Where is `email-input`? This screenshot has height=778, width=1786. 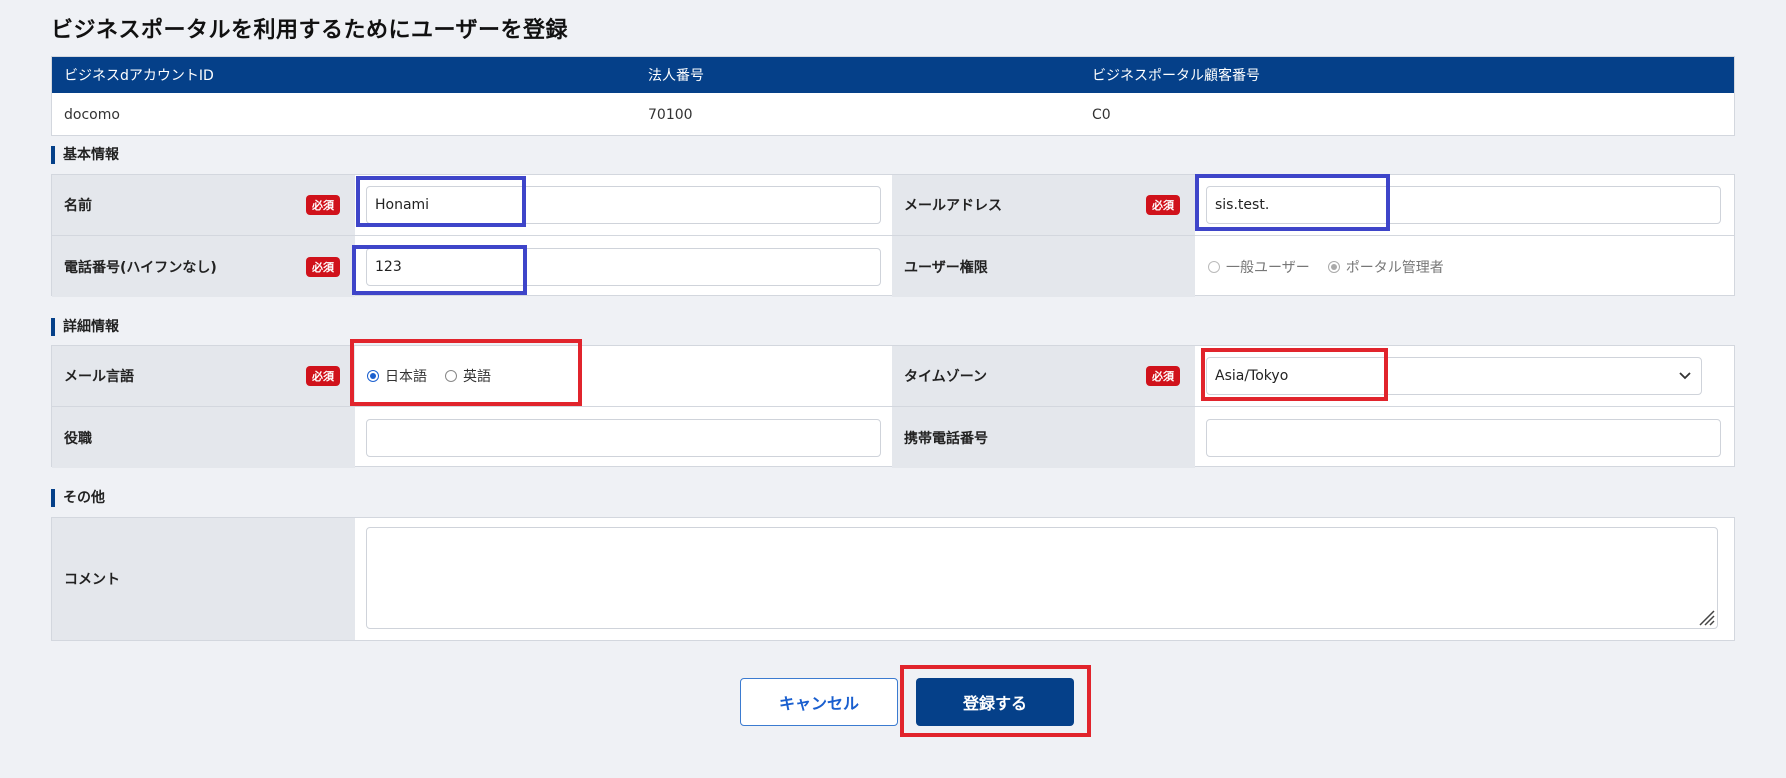 email-input is located at coordinates (1463, 205).